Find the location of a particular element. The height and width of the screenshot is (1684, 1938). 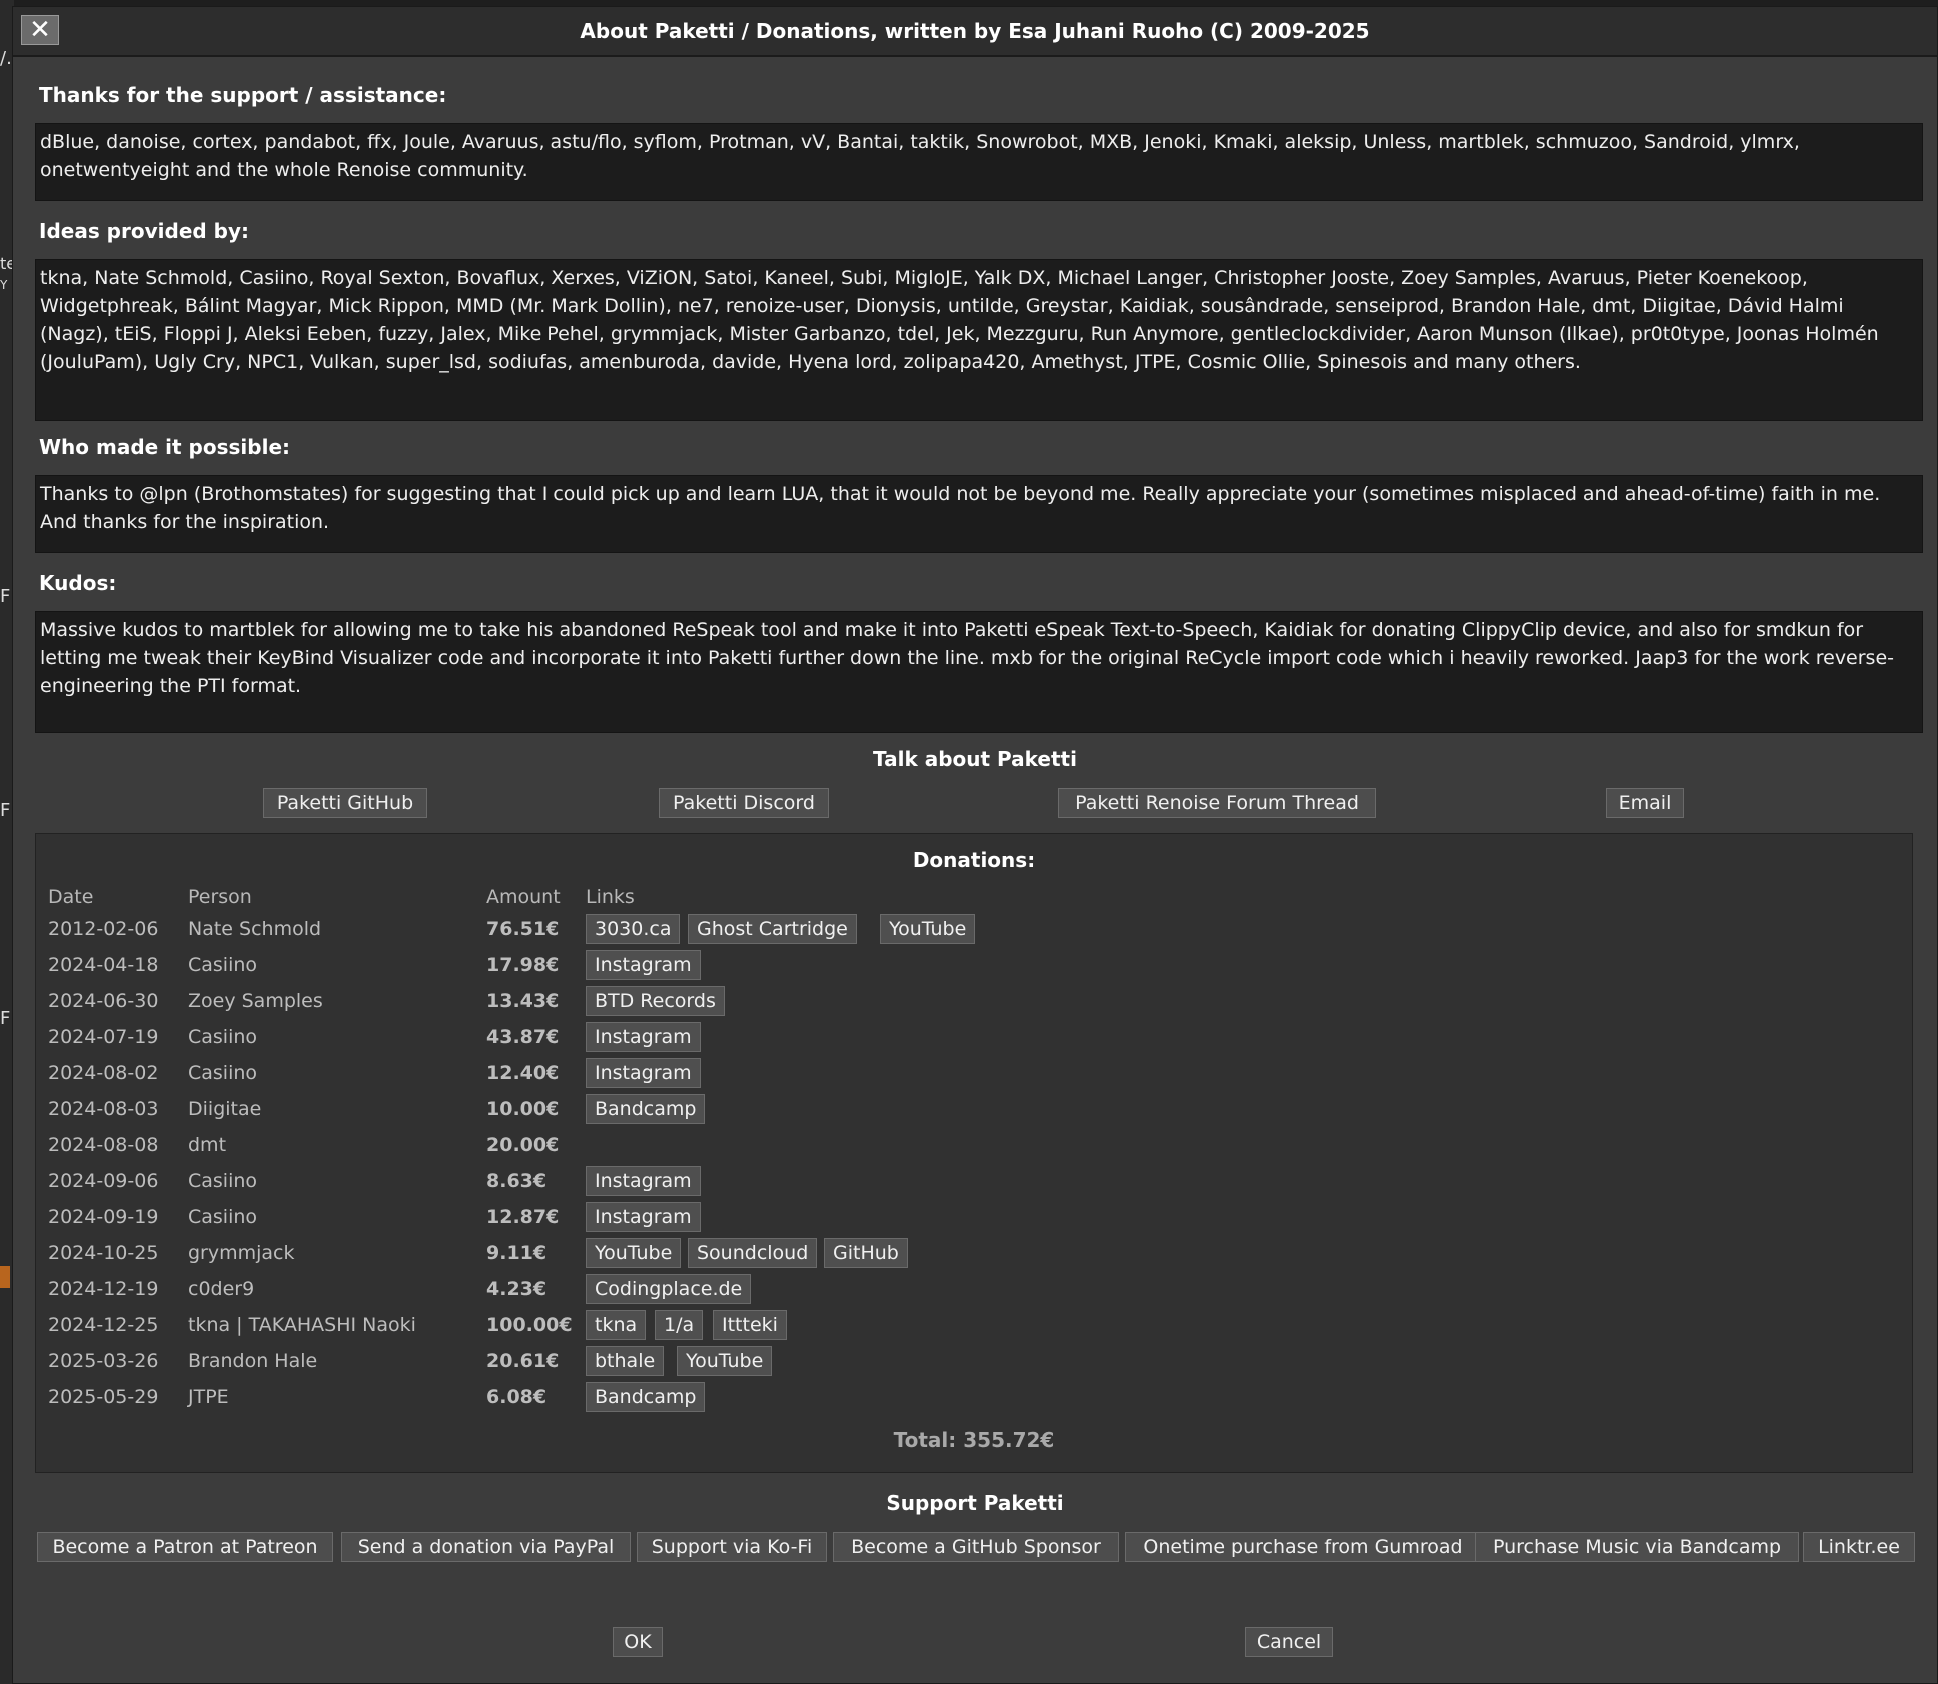

donation-date: 2024-12-25 is located at coordinates (103, 1325).